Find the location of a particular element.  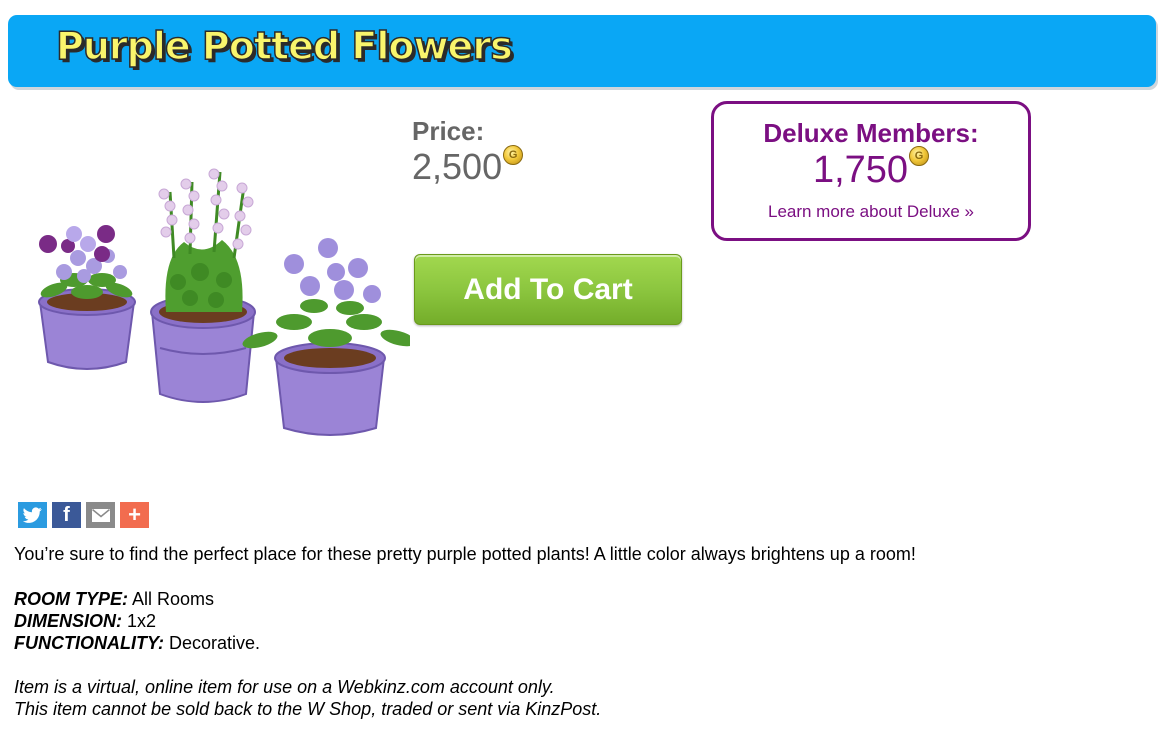

spec-dimension-label: DIMENSION: is located at coordinates (68, 621).